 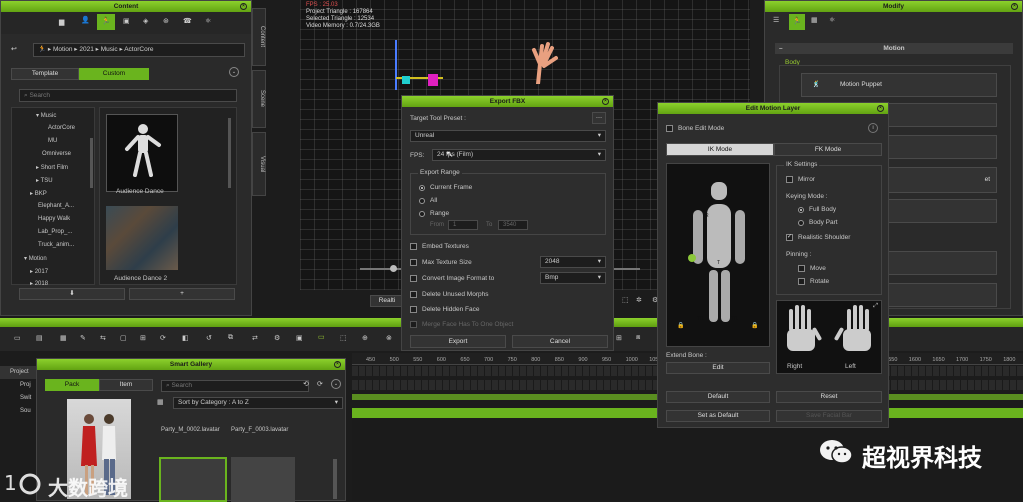 What do you see at coordinates (138, 49) in the screenshot?
I see `breadcrumb-item: ActorCore` at bounding box center [138, 49].